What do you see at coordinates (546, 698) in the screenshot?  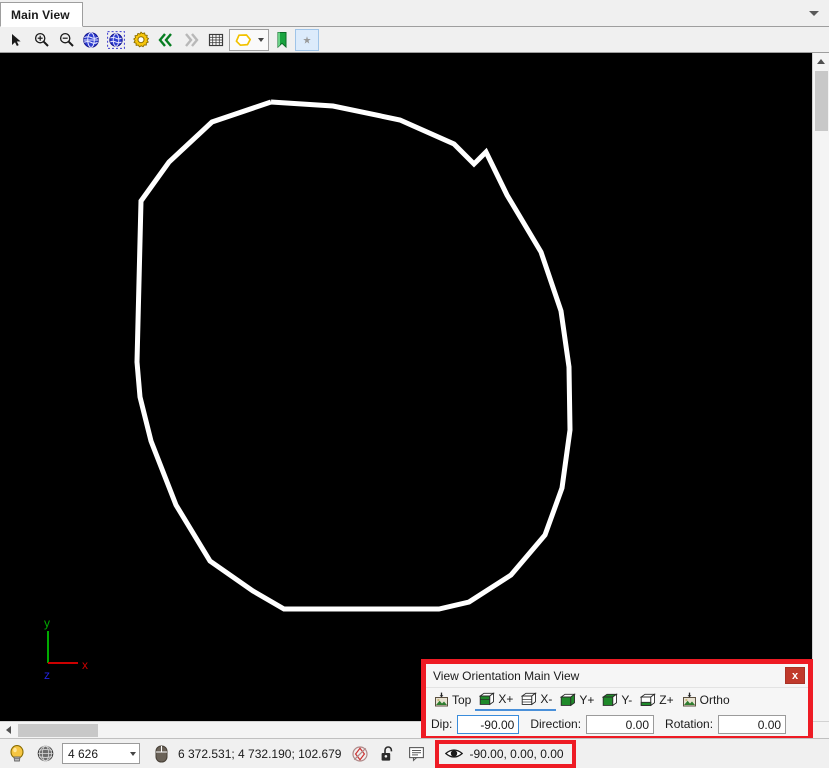 I see `view-xminus-label: X-` at bounding box center [546, 698].